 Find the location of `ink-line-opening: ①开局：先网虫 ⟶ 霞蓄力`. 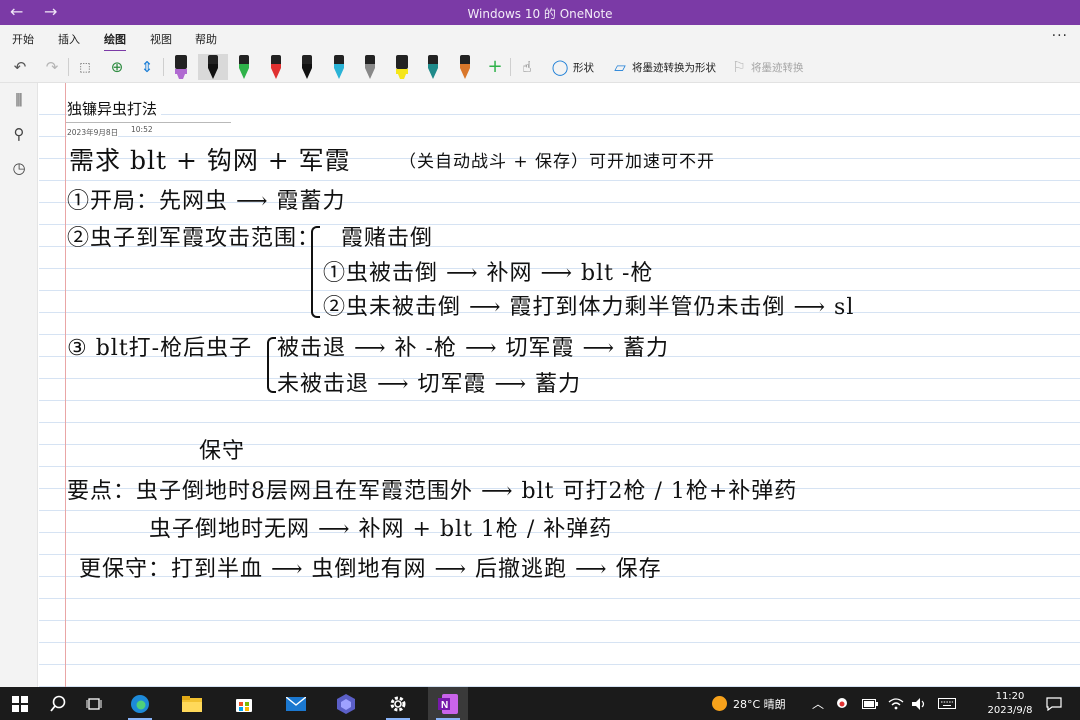

ink-line-opening: ①开局：先网虫 ⟶ 霞蓄力 is located at coordinates (206, 199).